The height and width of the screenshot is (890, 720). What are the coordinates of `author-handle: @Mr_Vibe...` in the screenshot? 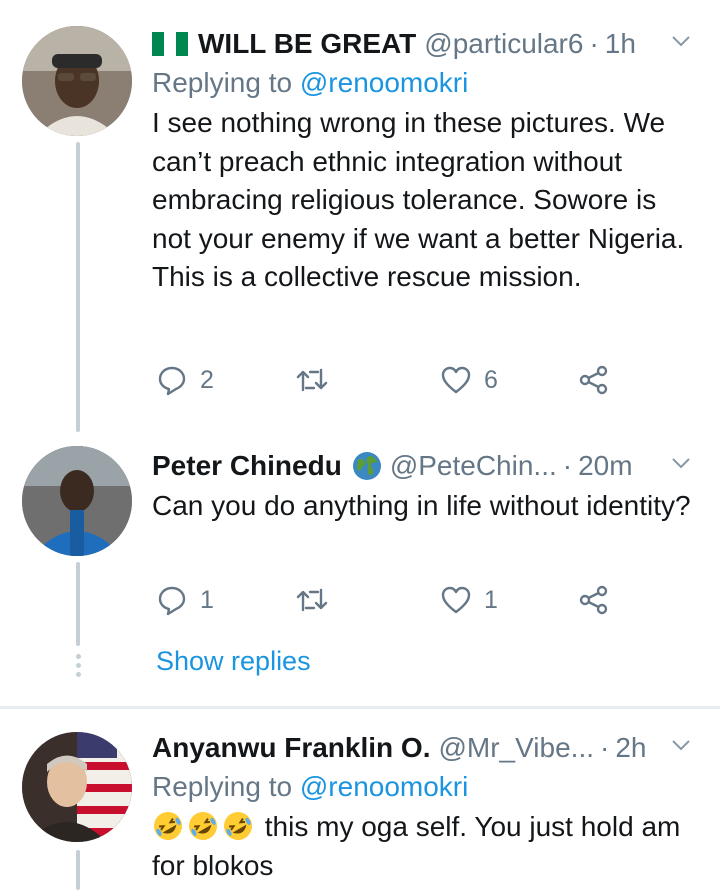 It's located at (516, 748).